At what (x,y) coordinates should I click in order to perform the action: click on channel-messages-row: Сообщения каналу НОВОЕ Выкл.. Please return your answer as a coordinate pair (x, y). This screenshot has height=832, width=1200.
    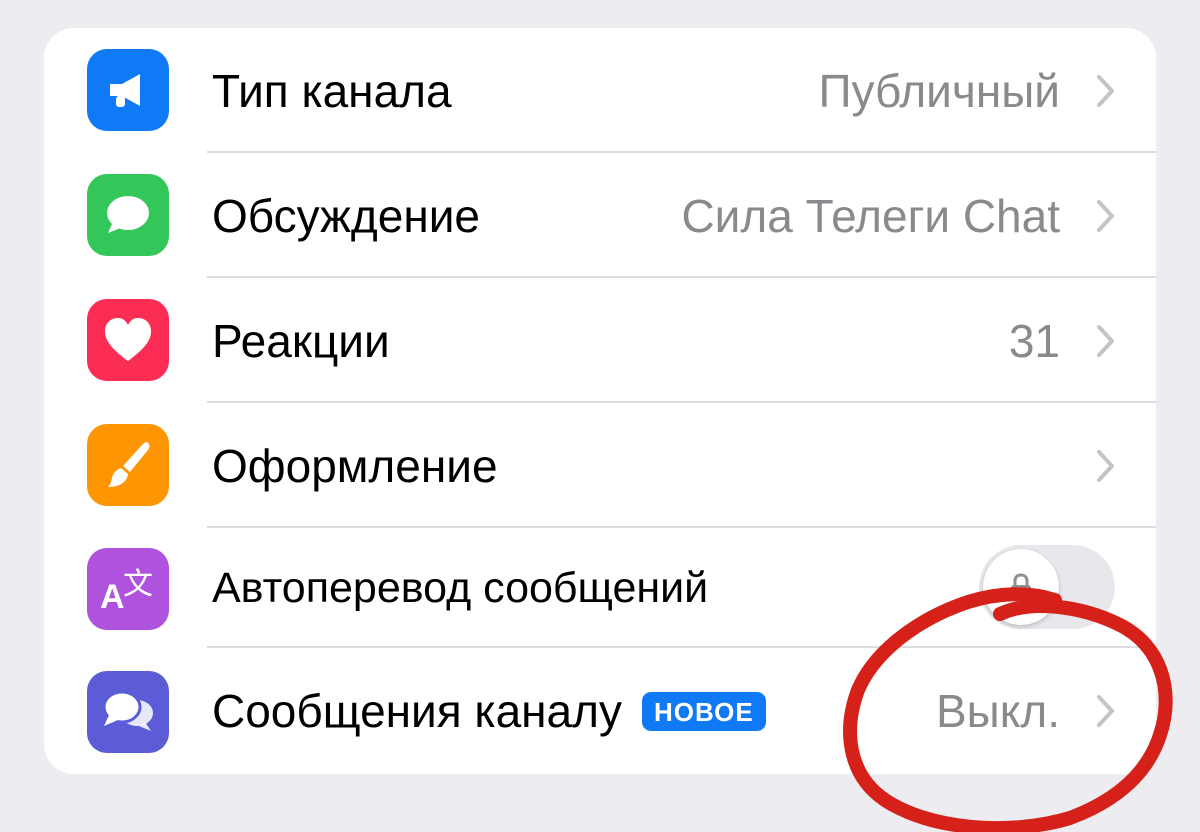
    Looking at the image, I should click on (600, 711).